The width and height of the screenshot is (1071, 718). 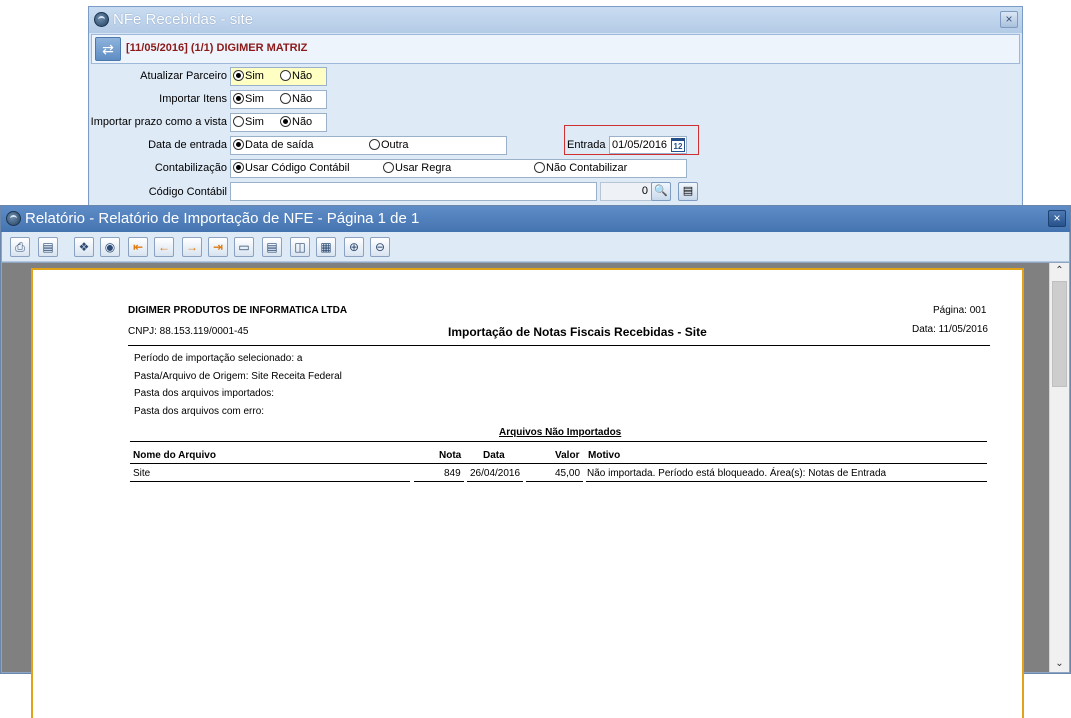 I want to click on data-saida-radio: Data de saída, so click(x=273, y=145).